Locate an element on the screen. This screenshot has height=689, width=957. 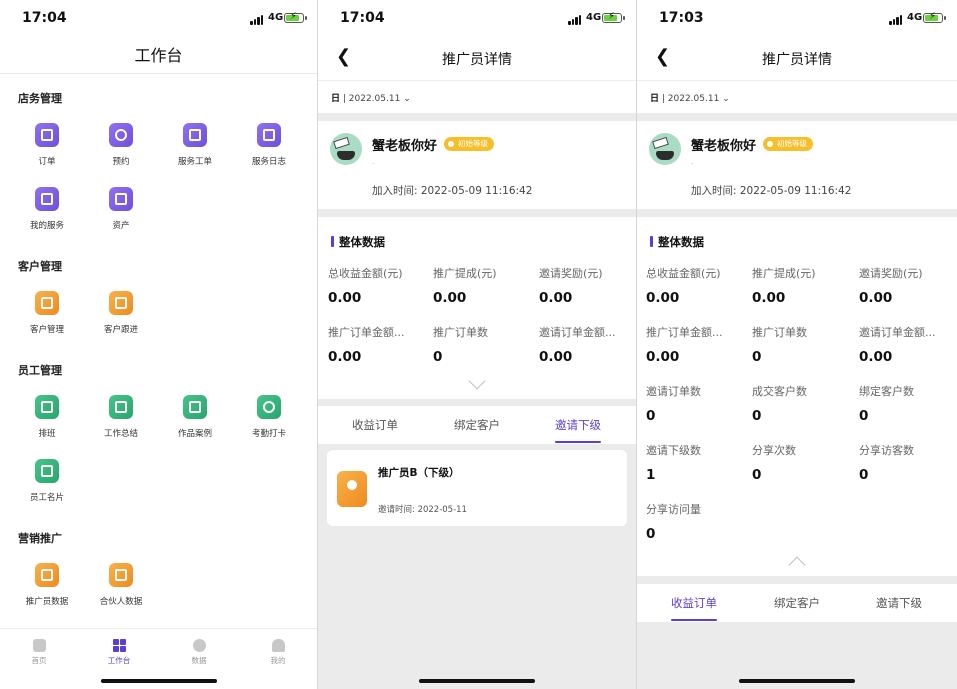
section-title: 客户管理 is located at coordinates (40, 266).